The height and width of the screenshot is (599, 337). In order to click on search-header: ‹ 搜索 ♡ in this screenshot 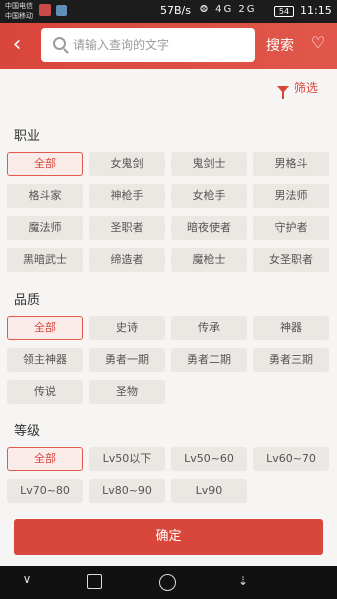, I will do `click(168, 46)`.